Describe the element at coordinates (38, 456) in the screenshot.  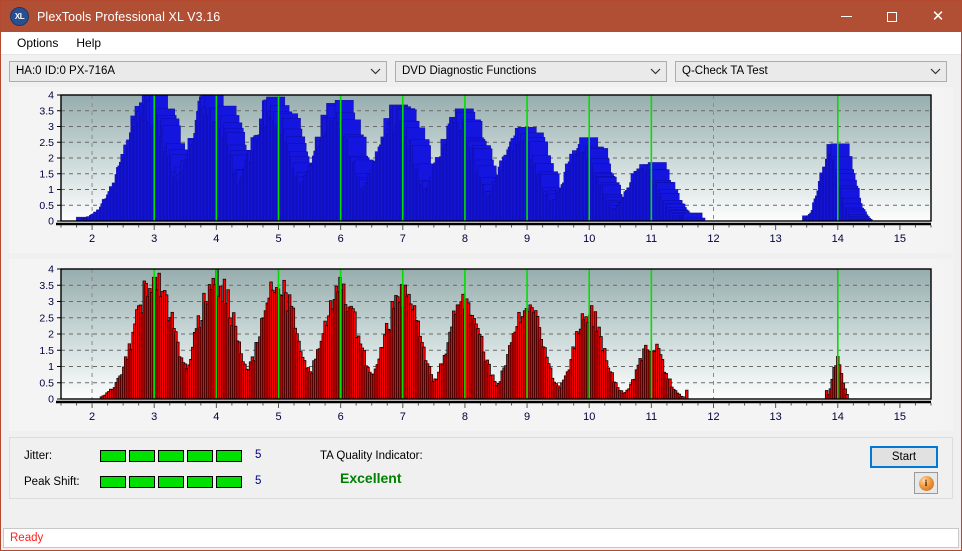
I see `jitter-label: Jitter:` at that location.